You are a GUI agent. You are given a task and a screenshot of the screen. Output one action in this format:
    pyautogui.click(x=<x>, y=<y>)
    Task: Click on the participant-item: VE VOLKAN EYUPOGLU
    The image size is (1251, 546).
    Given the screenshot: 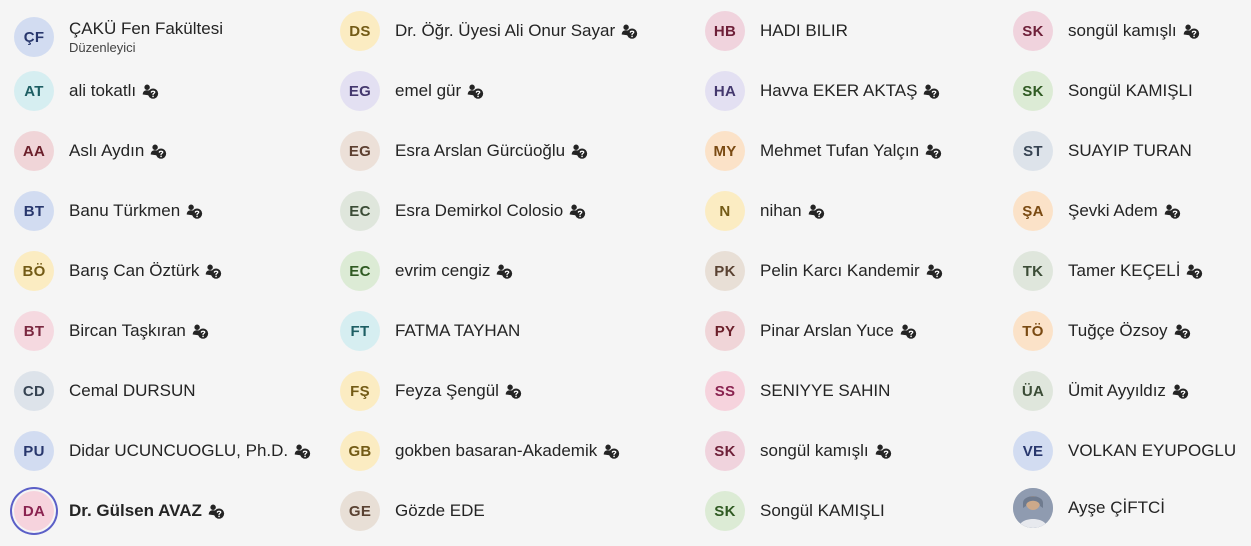 What is the action you would take?
    pyautogui.click(x=1124, y=451)
    